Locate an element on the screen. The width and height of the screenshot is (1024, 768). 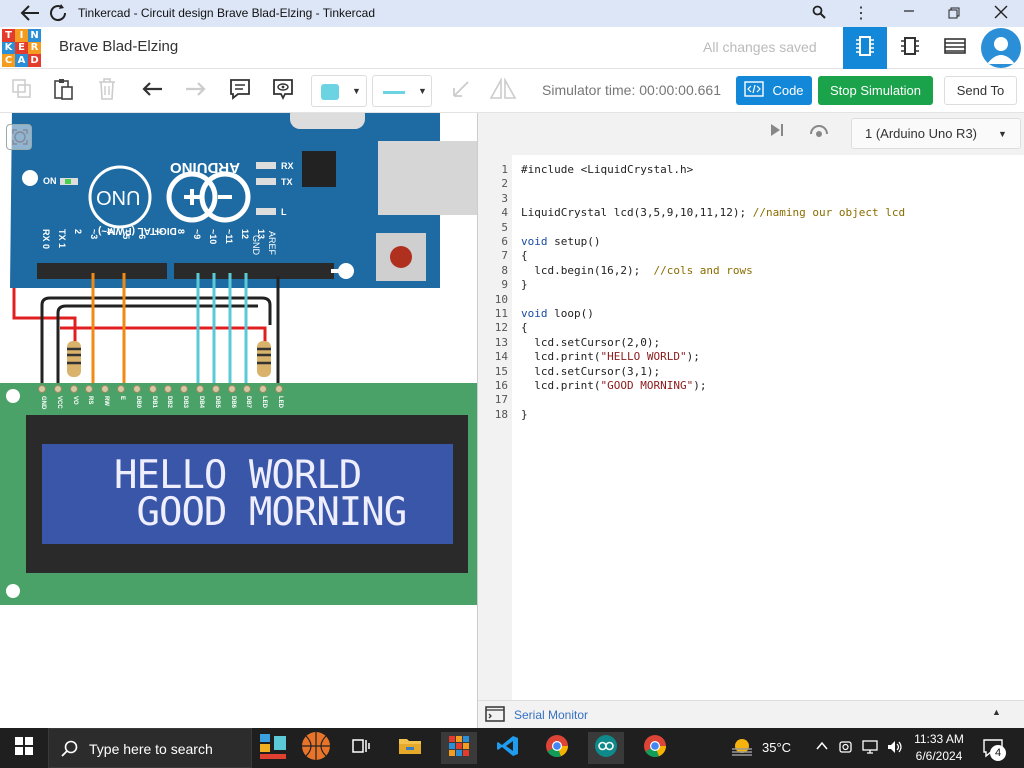
stop-simulation-button: Stop Simulation is located at coordinates (875, 90).